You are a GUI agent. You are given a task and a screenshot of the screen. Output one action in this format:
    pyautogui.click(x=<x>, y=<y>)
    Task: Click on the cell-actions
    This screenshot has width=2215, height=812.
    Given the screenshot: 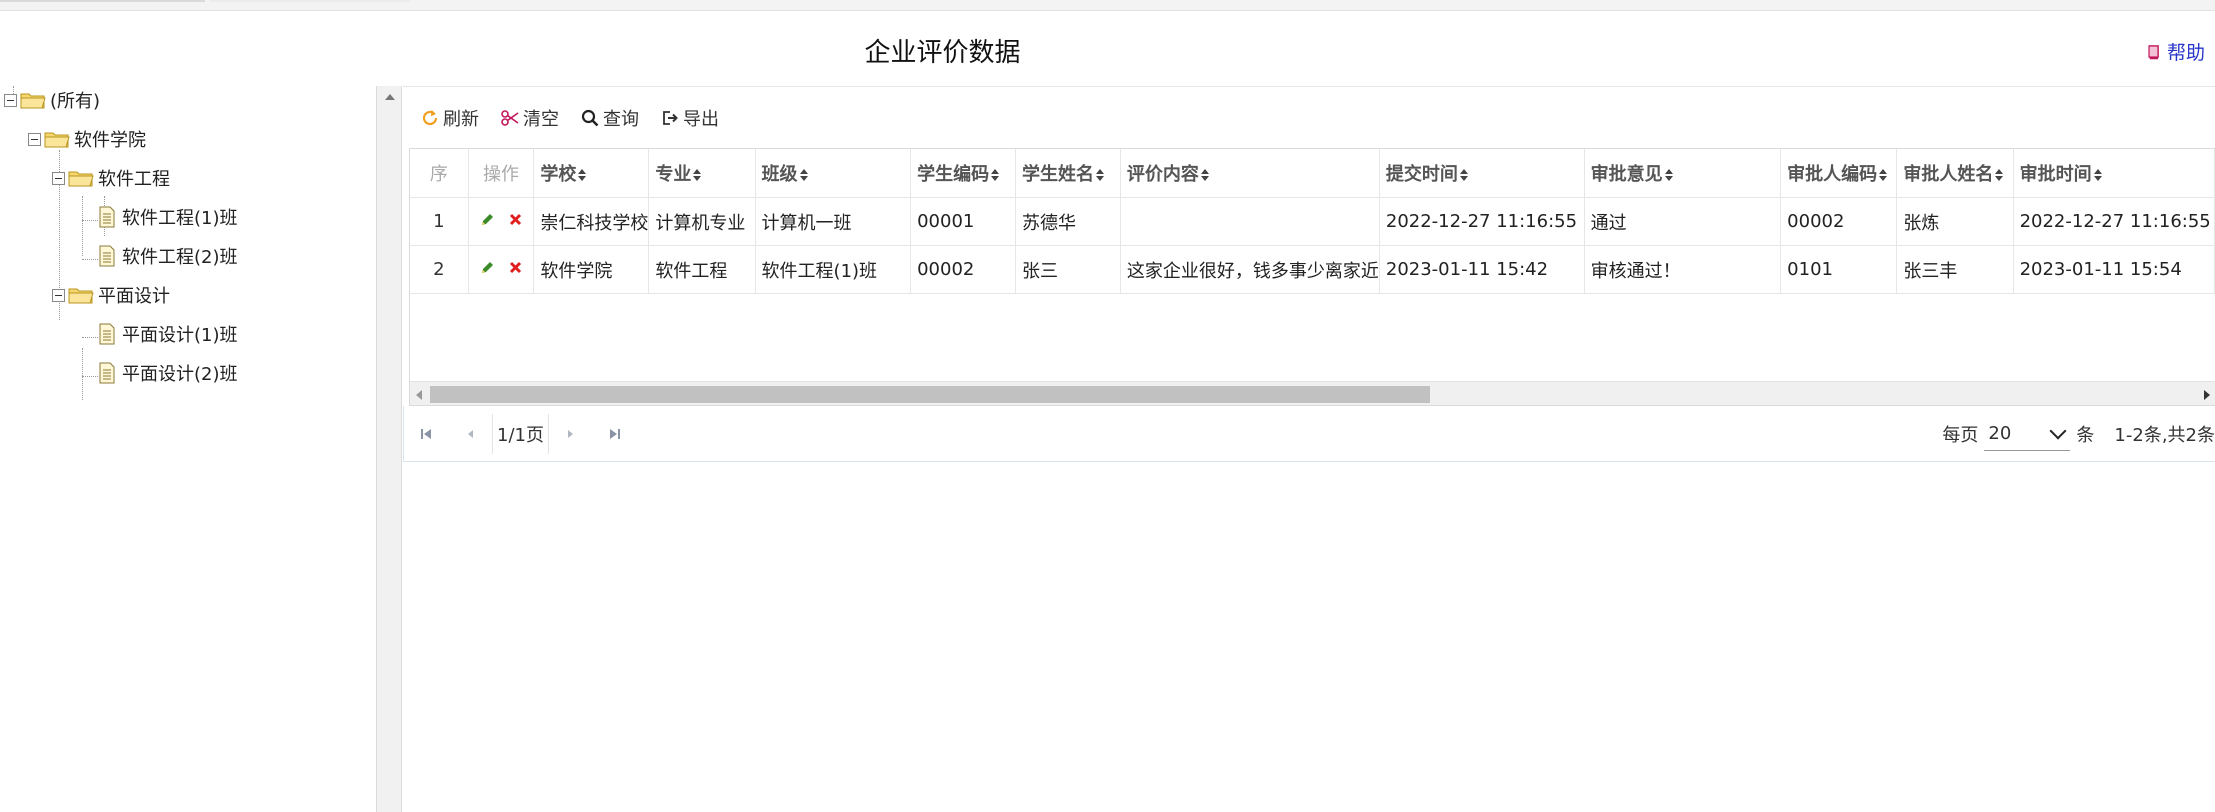 What is the action you would take?
    pyautogui.click(x=501, y=221)
    